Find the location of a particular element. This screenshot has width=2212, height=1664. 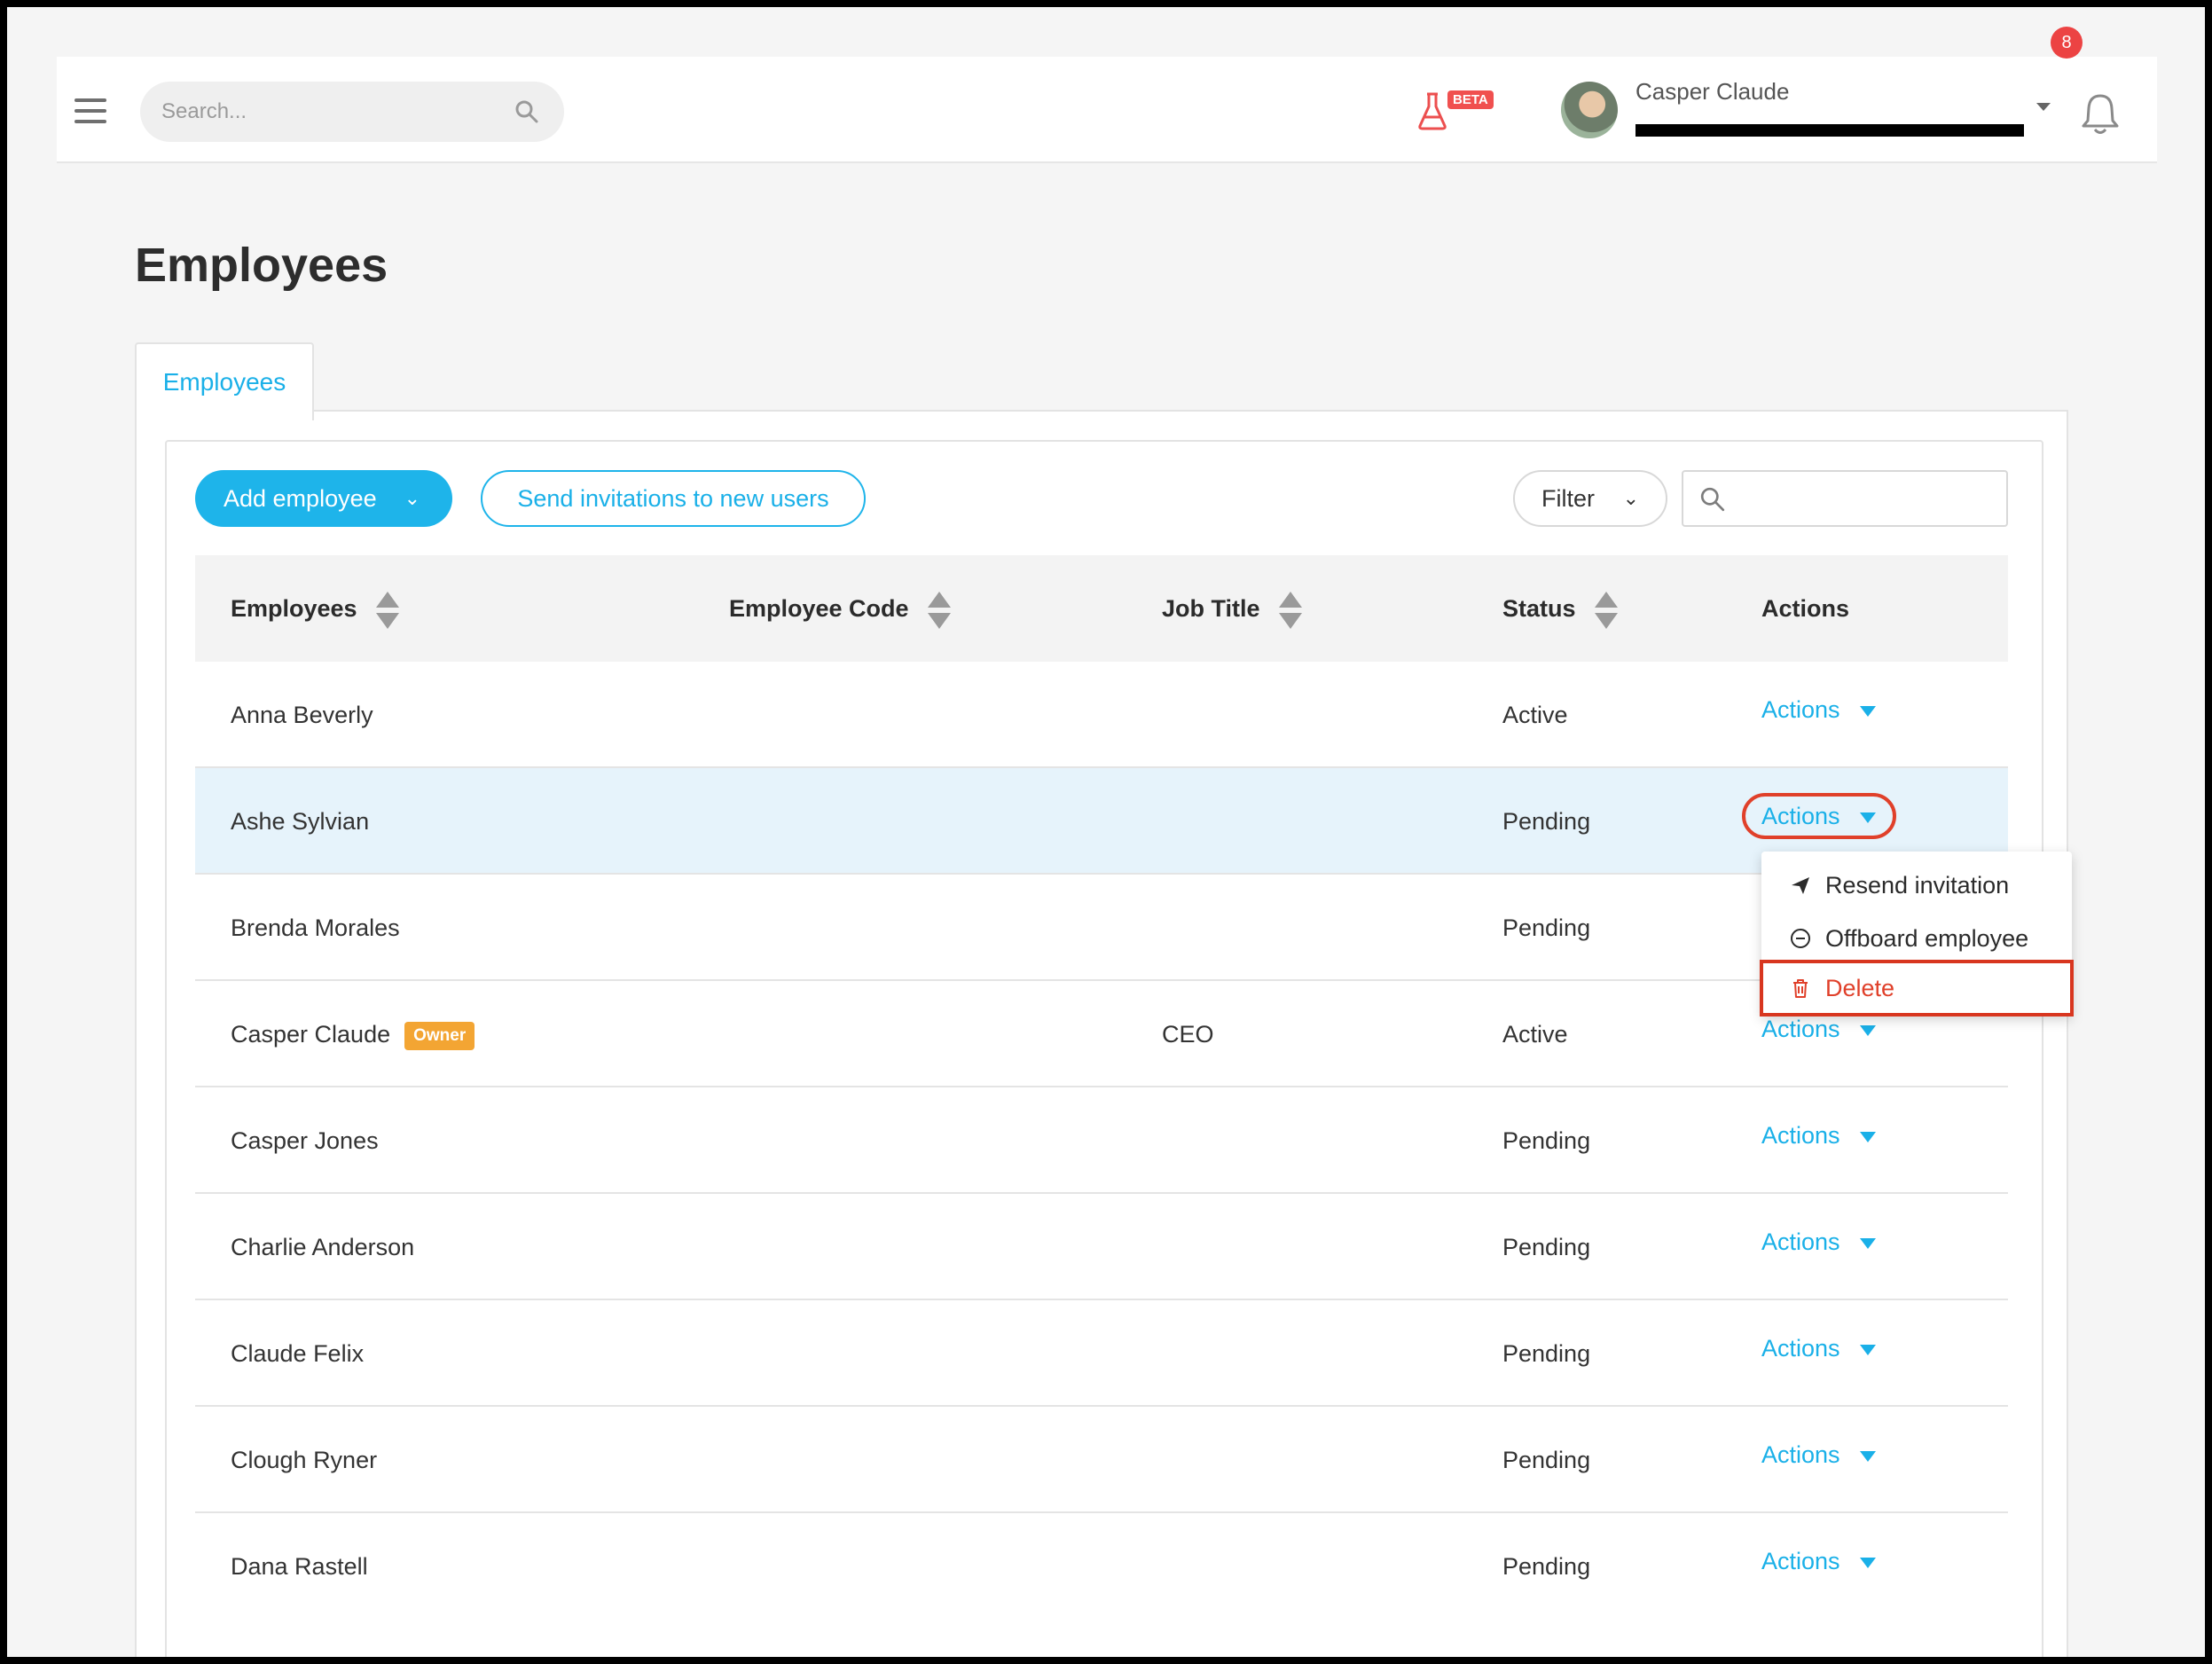

table-row: Charlie Anderson Pending Actions is located at coordinates (1101, 1247).